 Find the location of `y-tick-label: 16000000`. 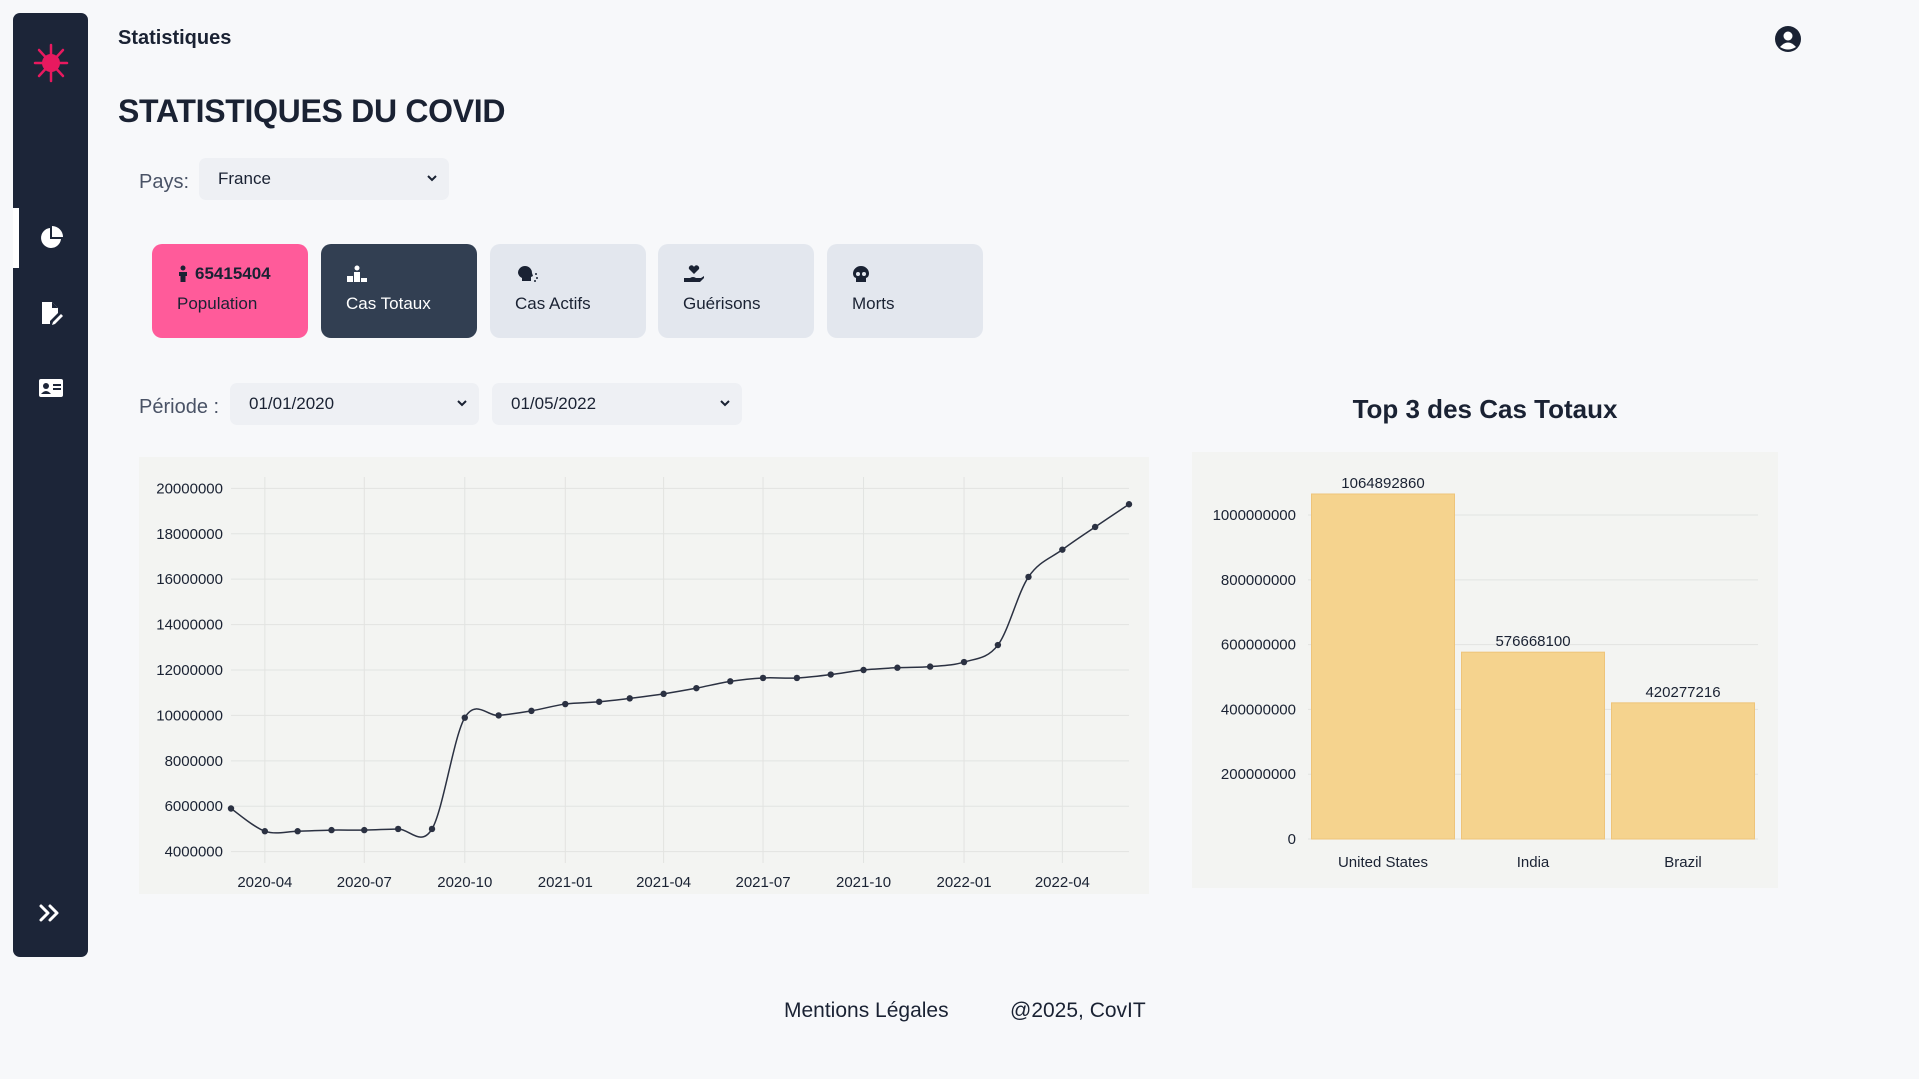

y-tick-label: 16000000 is located at coordinates (189, 579).